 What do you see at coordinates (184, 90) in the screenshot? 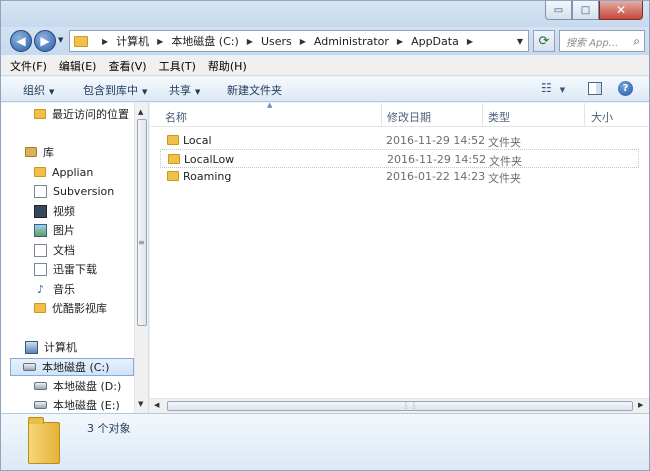
I see `share-button: 共享 ▼` at bounding box center [184, 90].